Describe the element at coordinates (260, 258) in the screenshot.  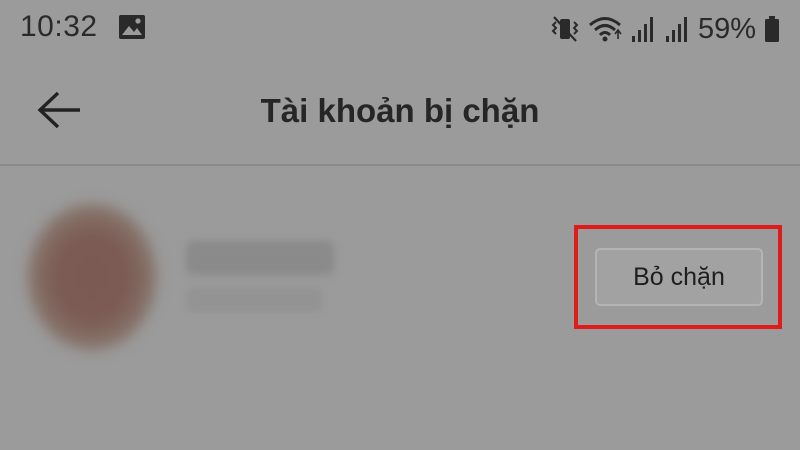
I see `account-name-redacted` at that location.